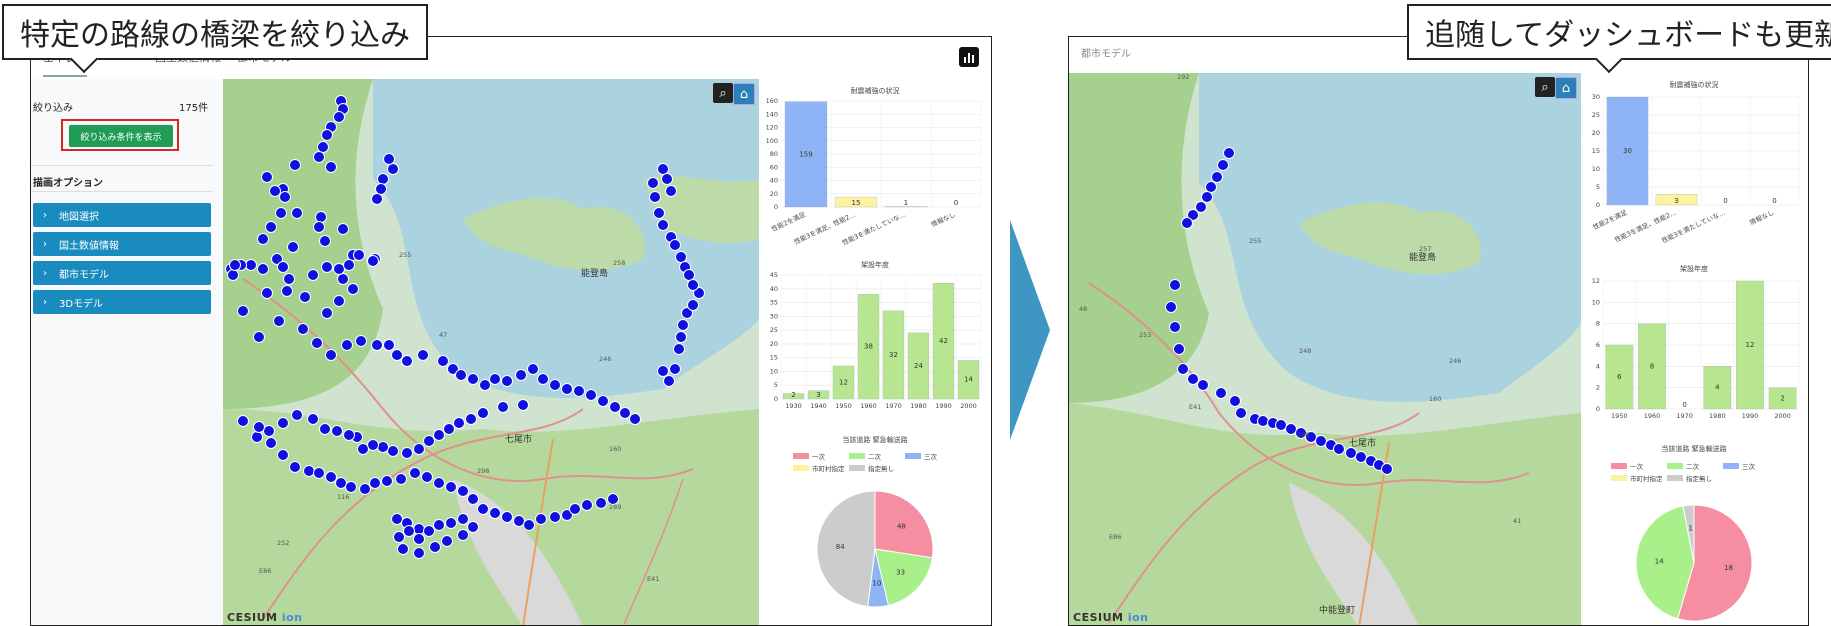 The width and height of the screenshot is (1831, 626). Describe the element at coordinates (1627, 151) in the screenshot. I see `data-label: 30` at that location.